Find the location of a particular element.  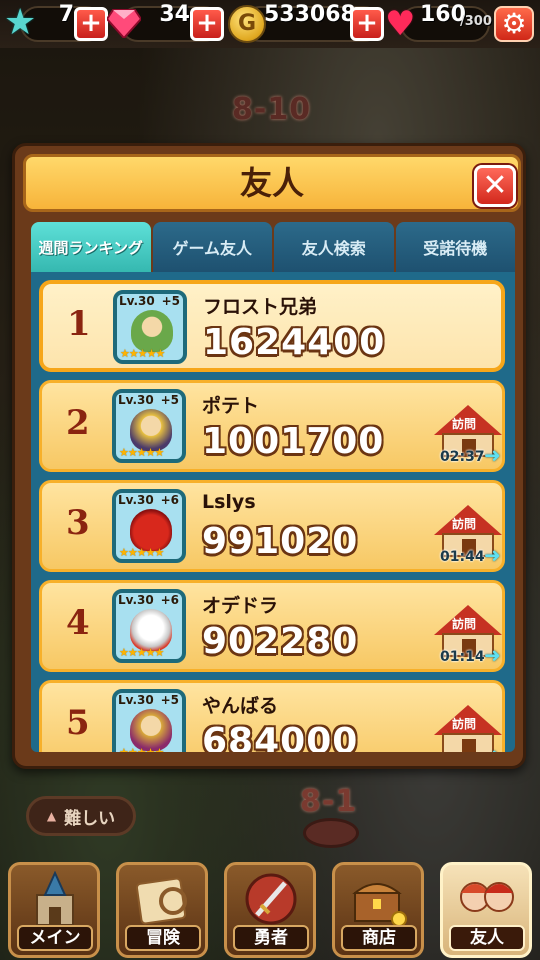

sword-shield-icon is located at coordinates (271, 899).